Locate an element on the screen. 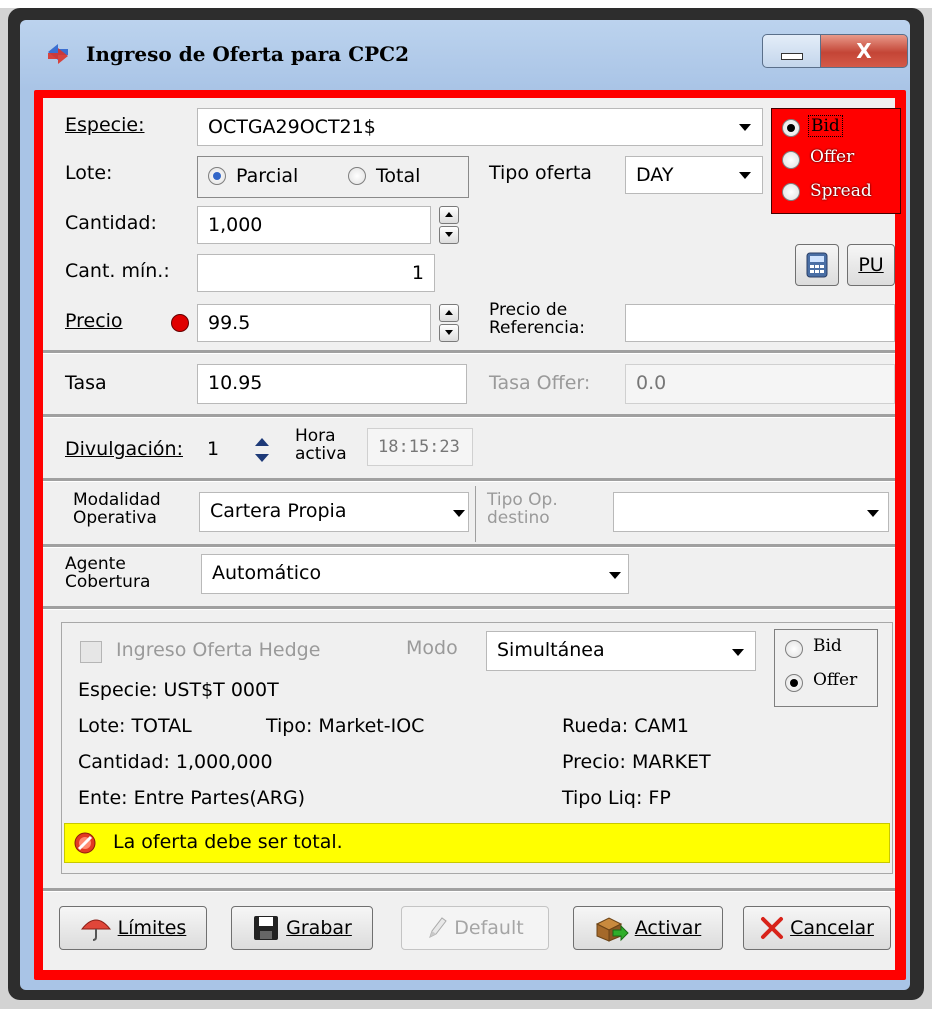 Image resolution: width=932 pixels, height=1009 pixels. agente-label-1: Agente is located at coordinates (95, 564).